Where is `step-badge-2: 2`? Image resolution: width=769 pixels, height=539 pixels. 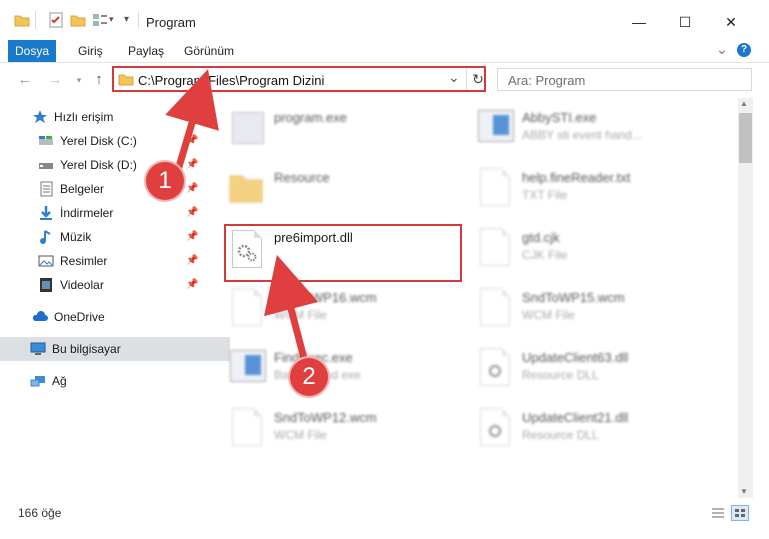
step-badge-2: 2 is located at coordinates (309, 377).